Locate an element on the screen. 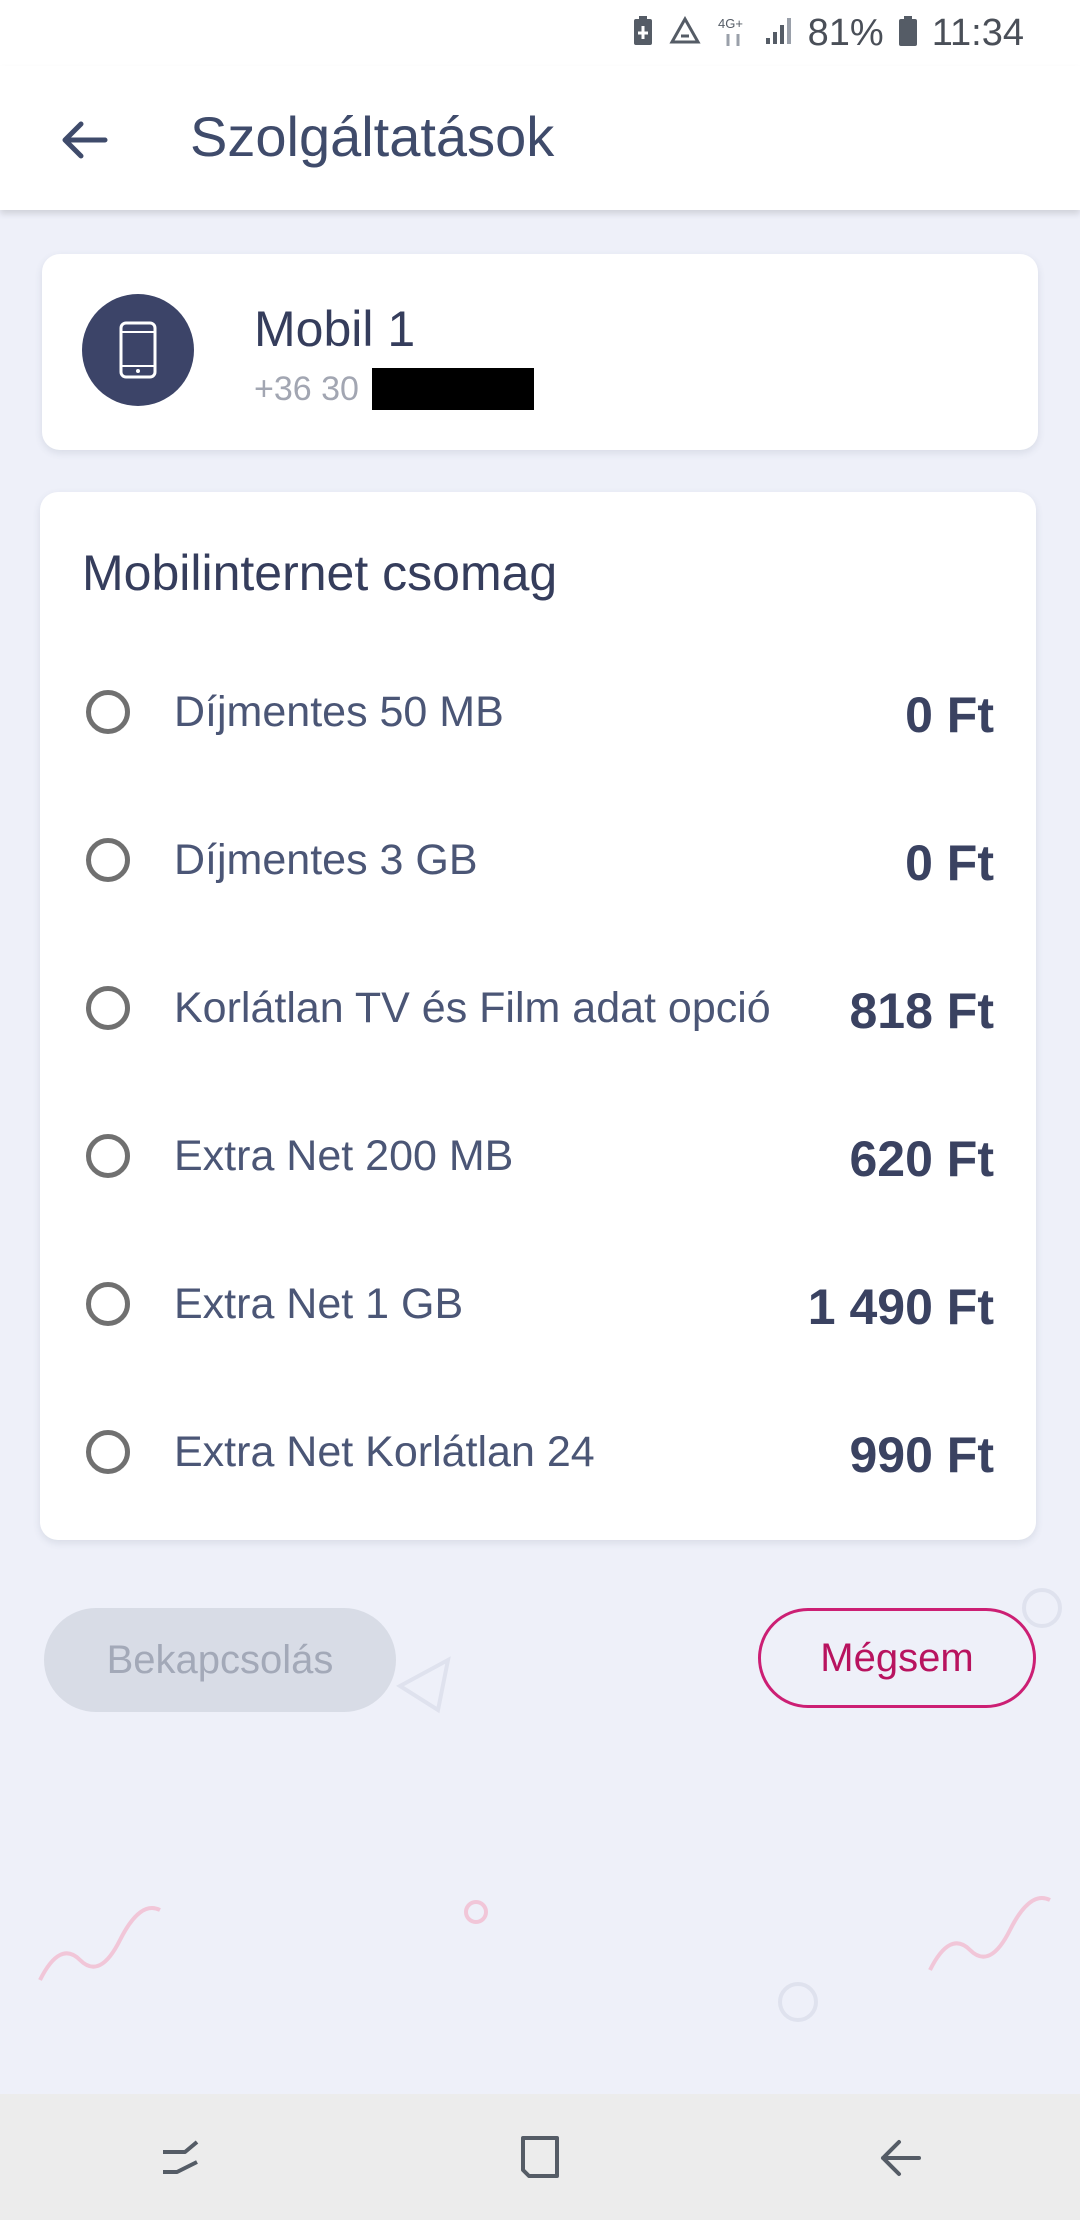  option-label: Díjmentes 50 MB is located at coordinates (339, 712).